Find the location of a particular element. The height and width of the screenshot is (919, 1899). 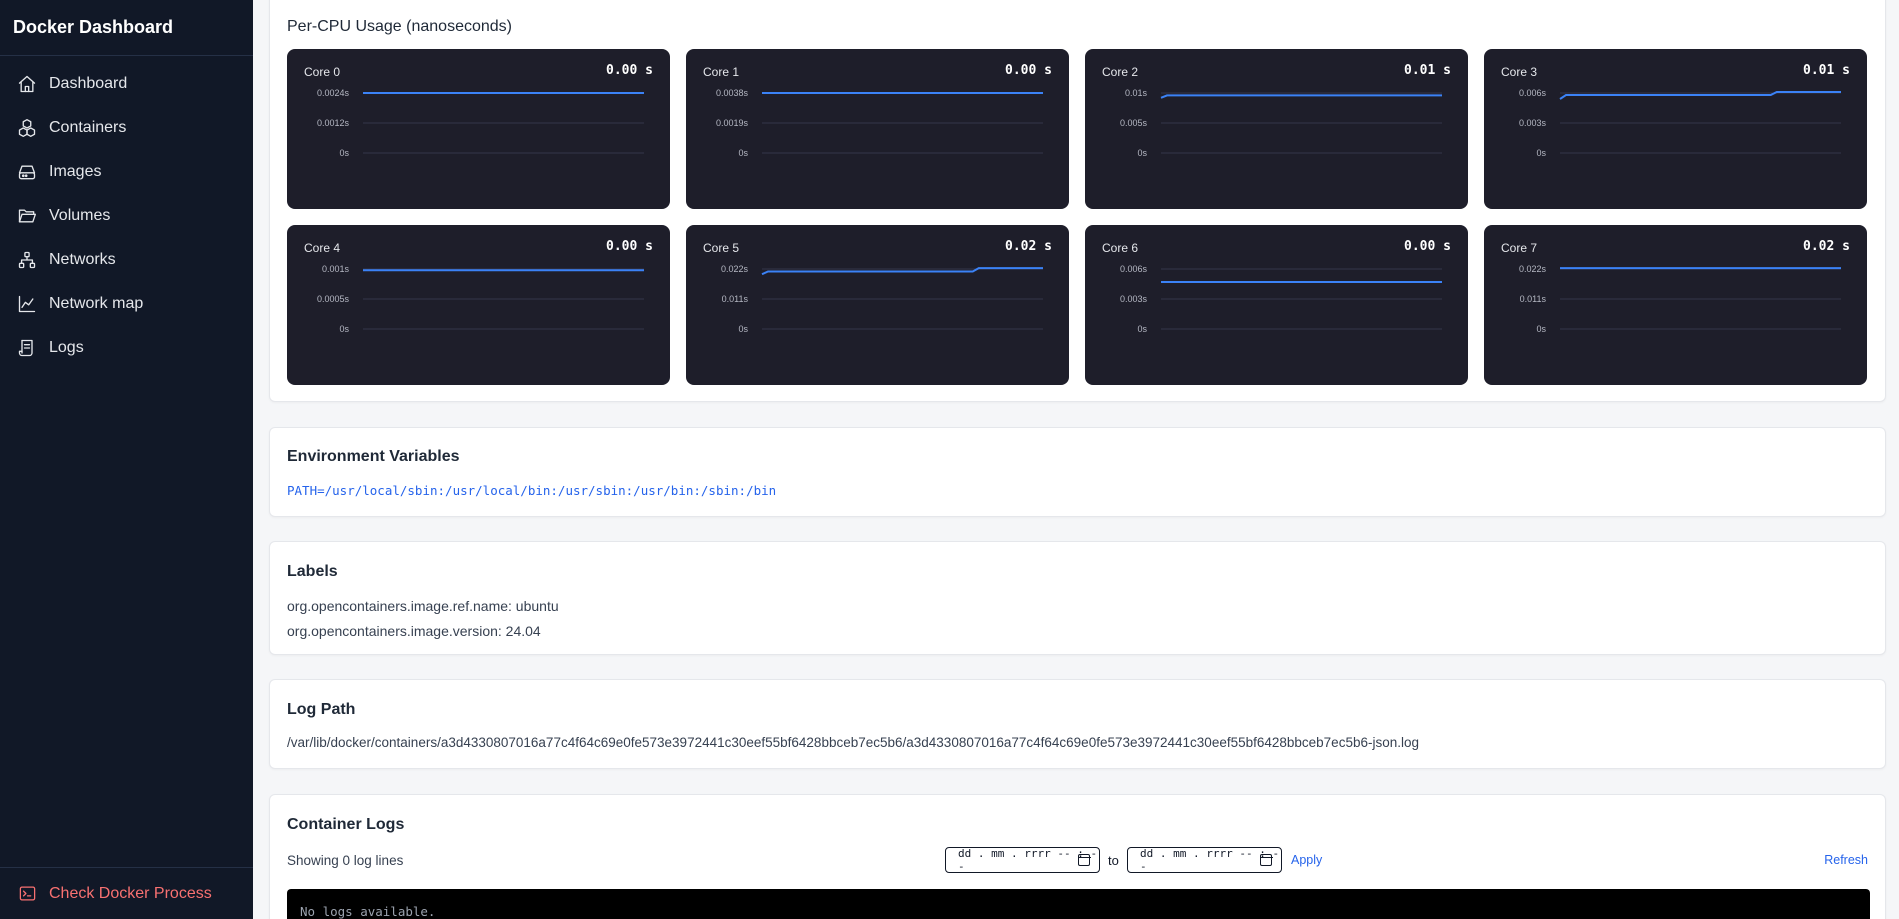

y-tick-label: 0.005s is located at coordinates (1134, 123).